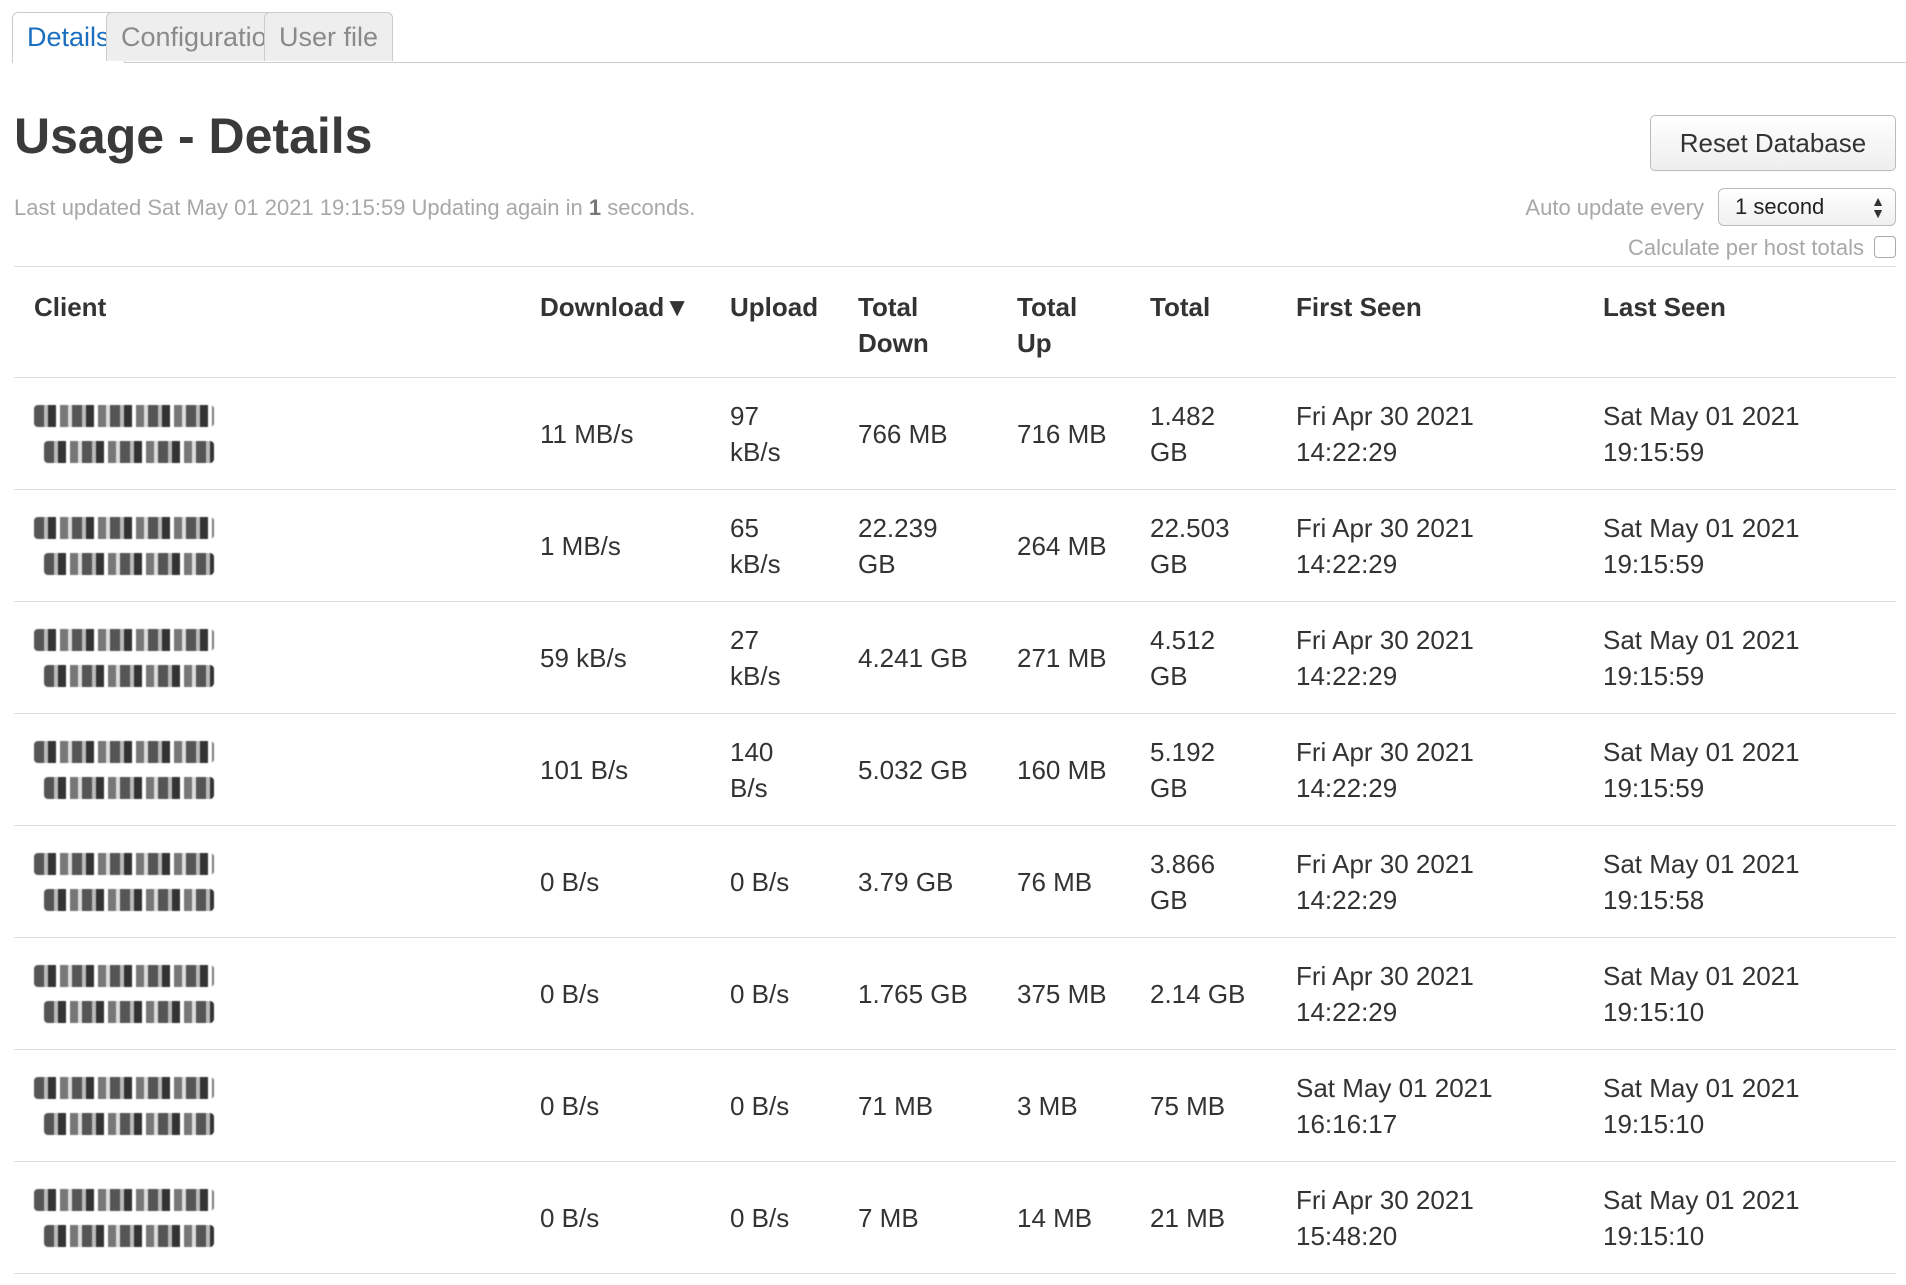  I want to click on per-host-totals-label: Calculate per host totals, so click(1745, 247).